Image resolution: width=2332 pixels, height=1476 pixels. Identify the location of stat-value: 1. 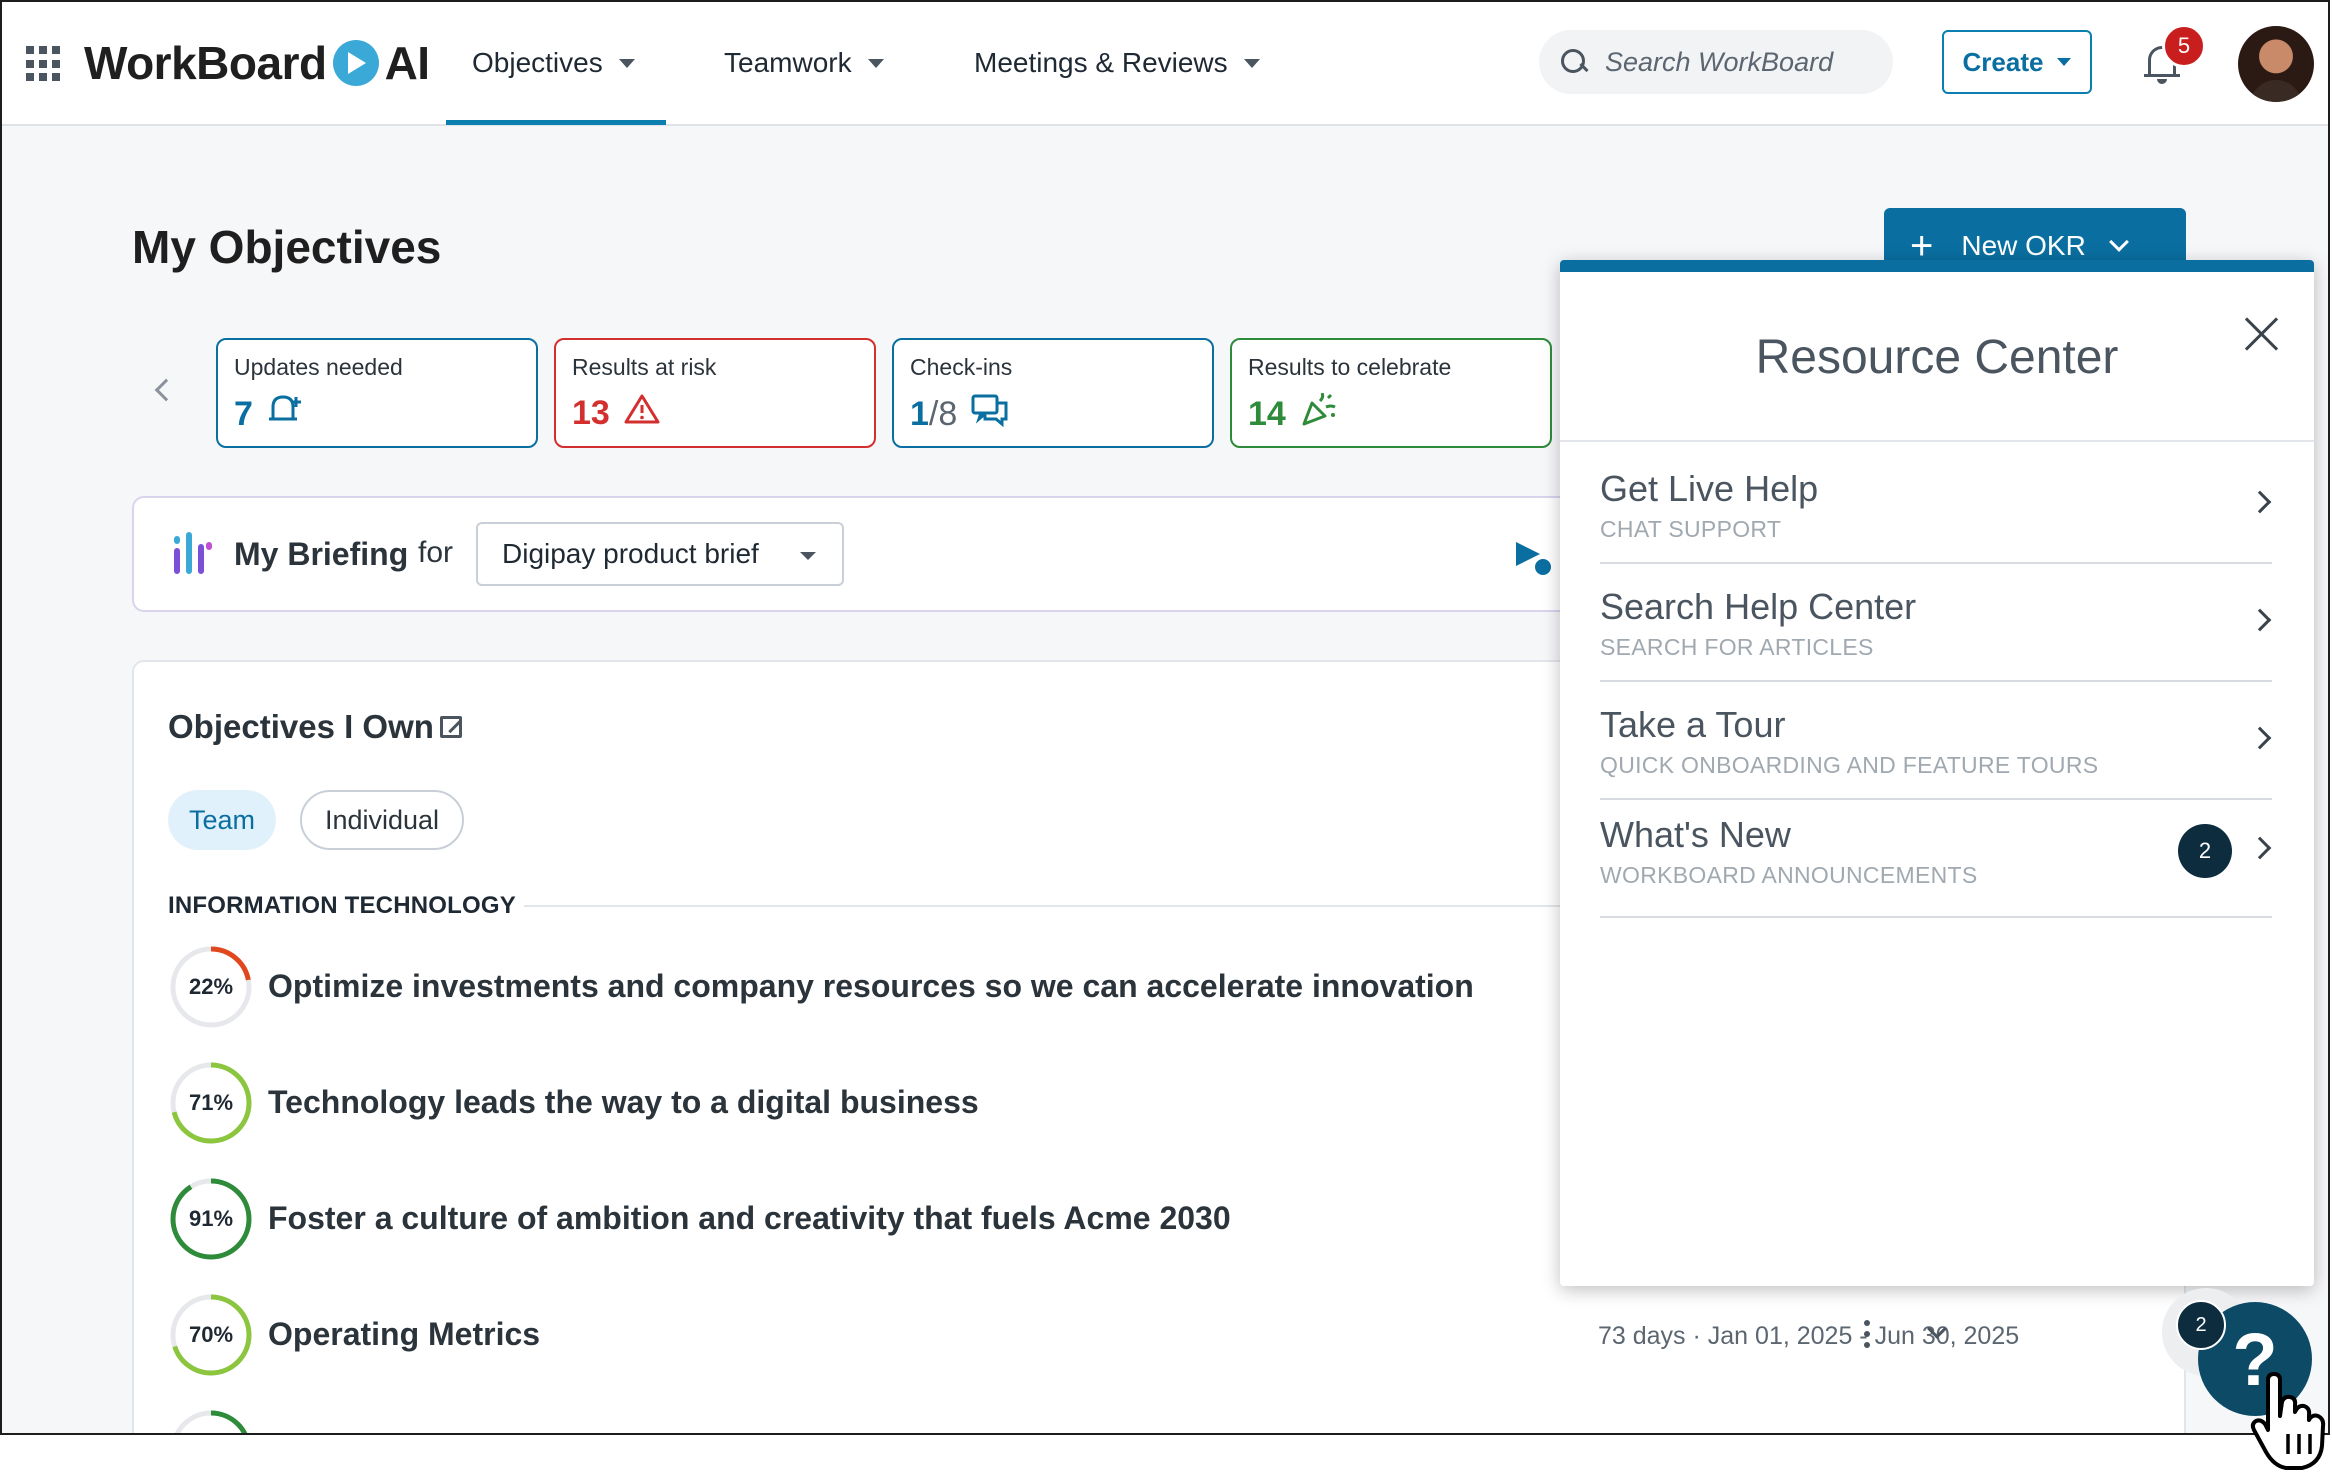
(919, 413).